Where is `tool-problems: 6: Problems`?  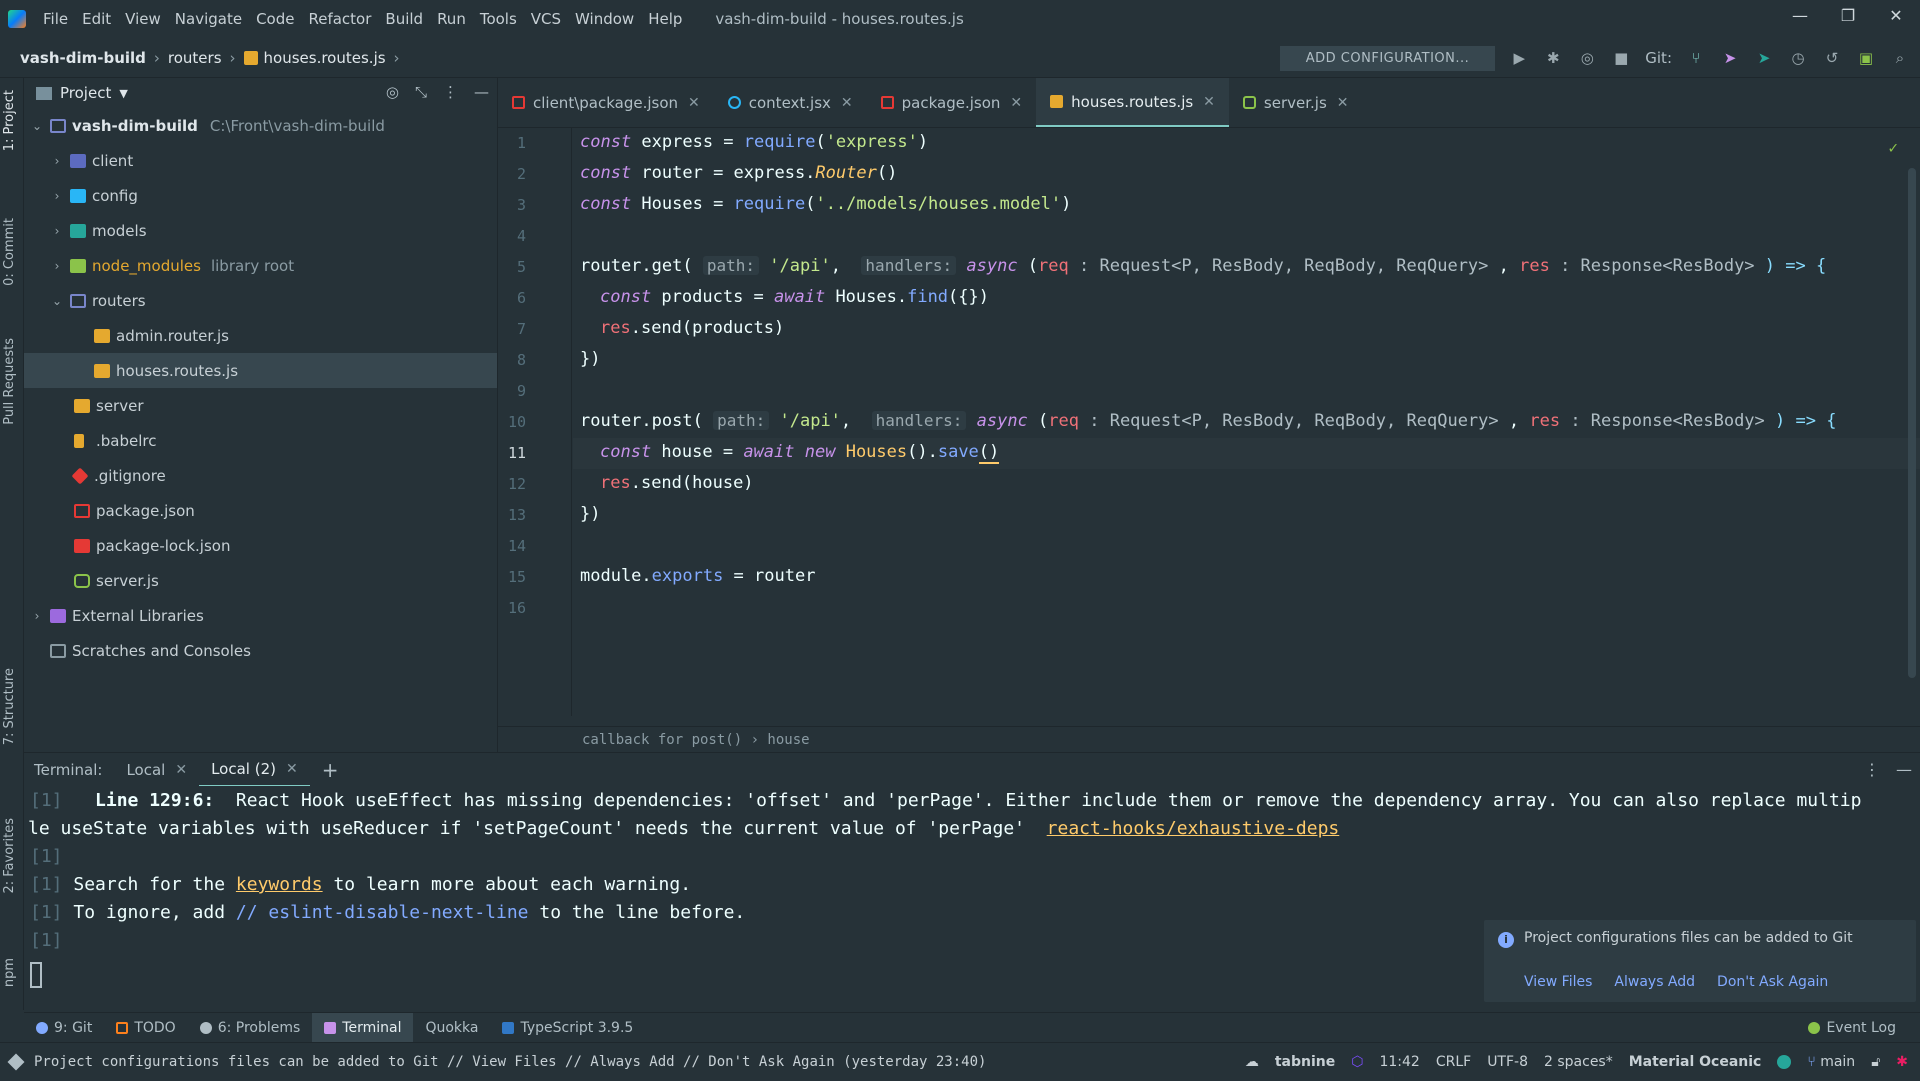
tool-problems: 6: Problems is located at coordinates (250, 1028).